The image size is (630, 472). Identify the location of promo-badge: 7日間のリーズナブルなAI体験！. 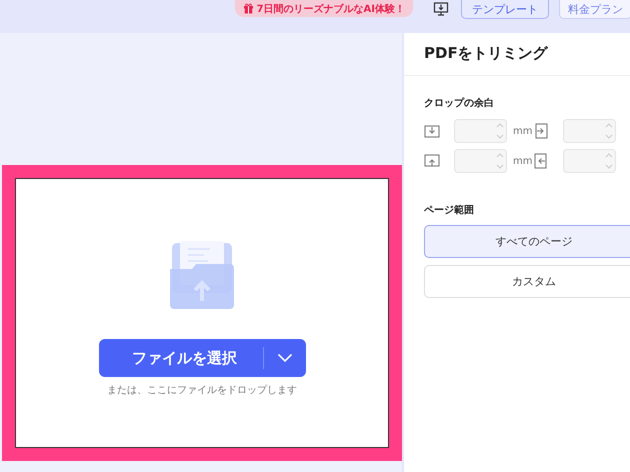
(323, 8).